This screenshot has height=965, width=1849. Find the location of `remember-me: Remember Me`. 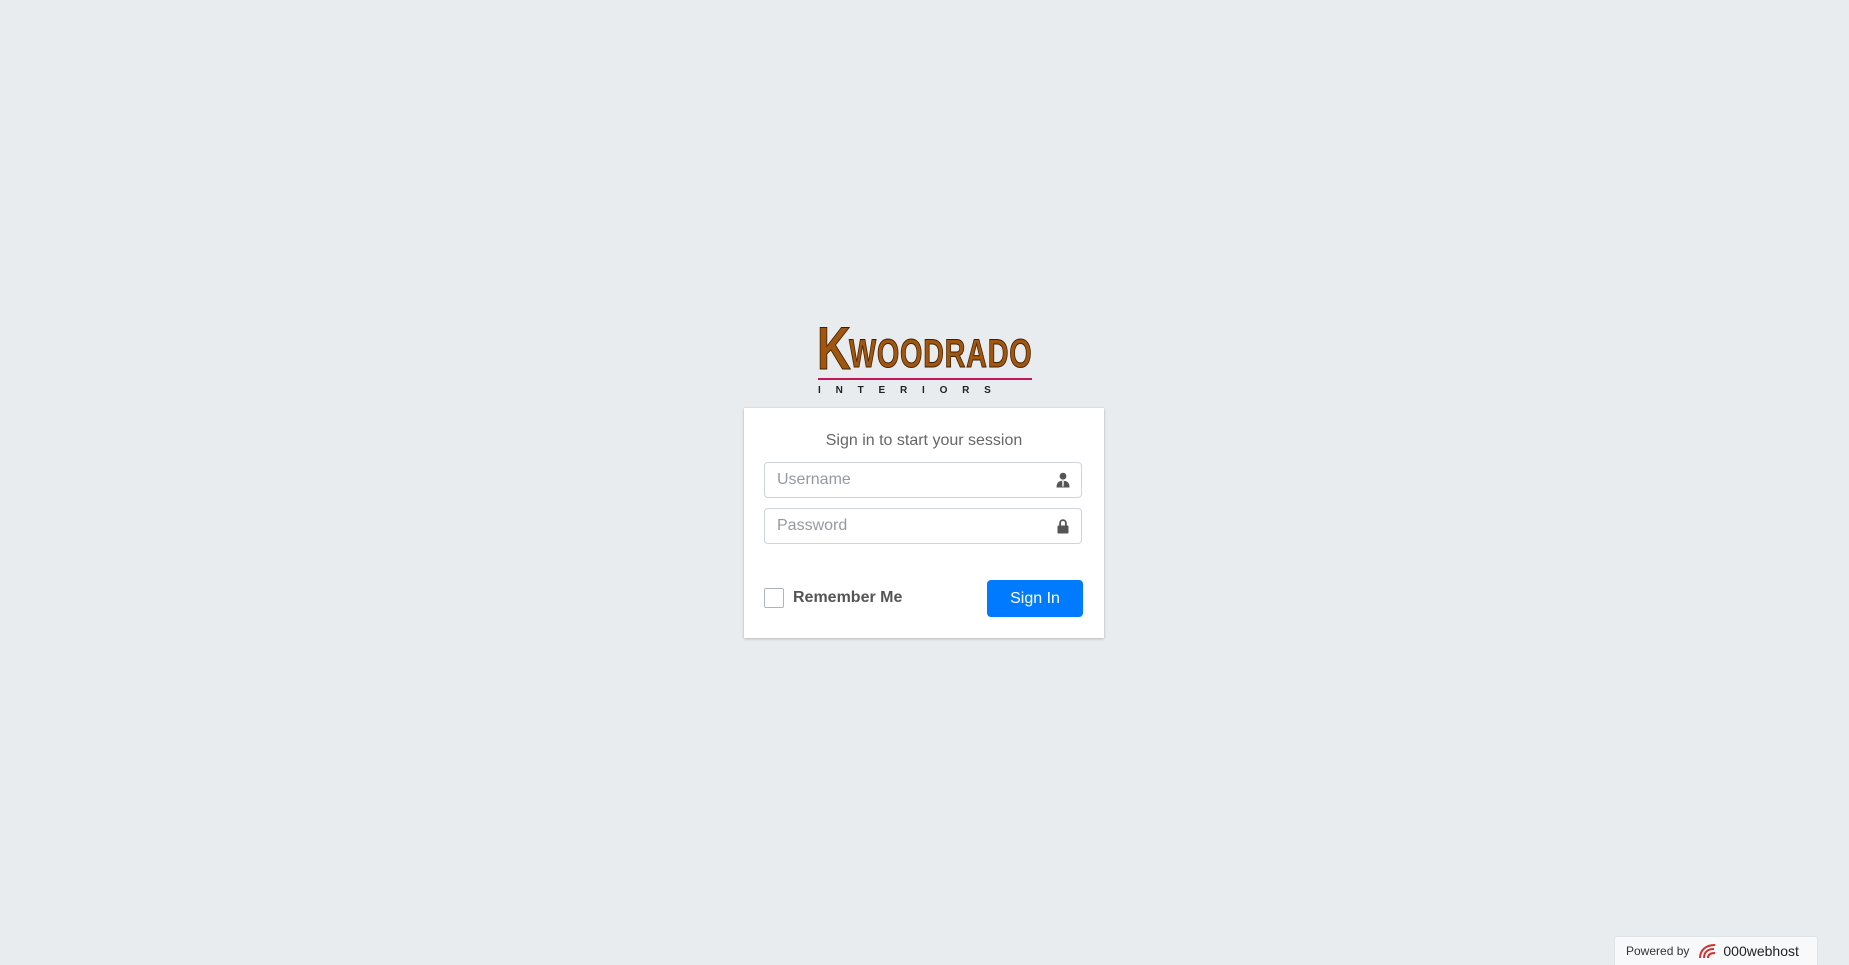

remember-me: Remember Me is located at coordinates (833, 598).